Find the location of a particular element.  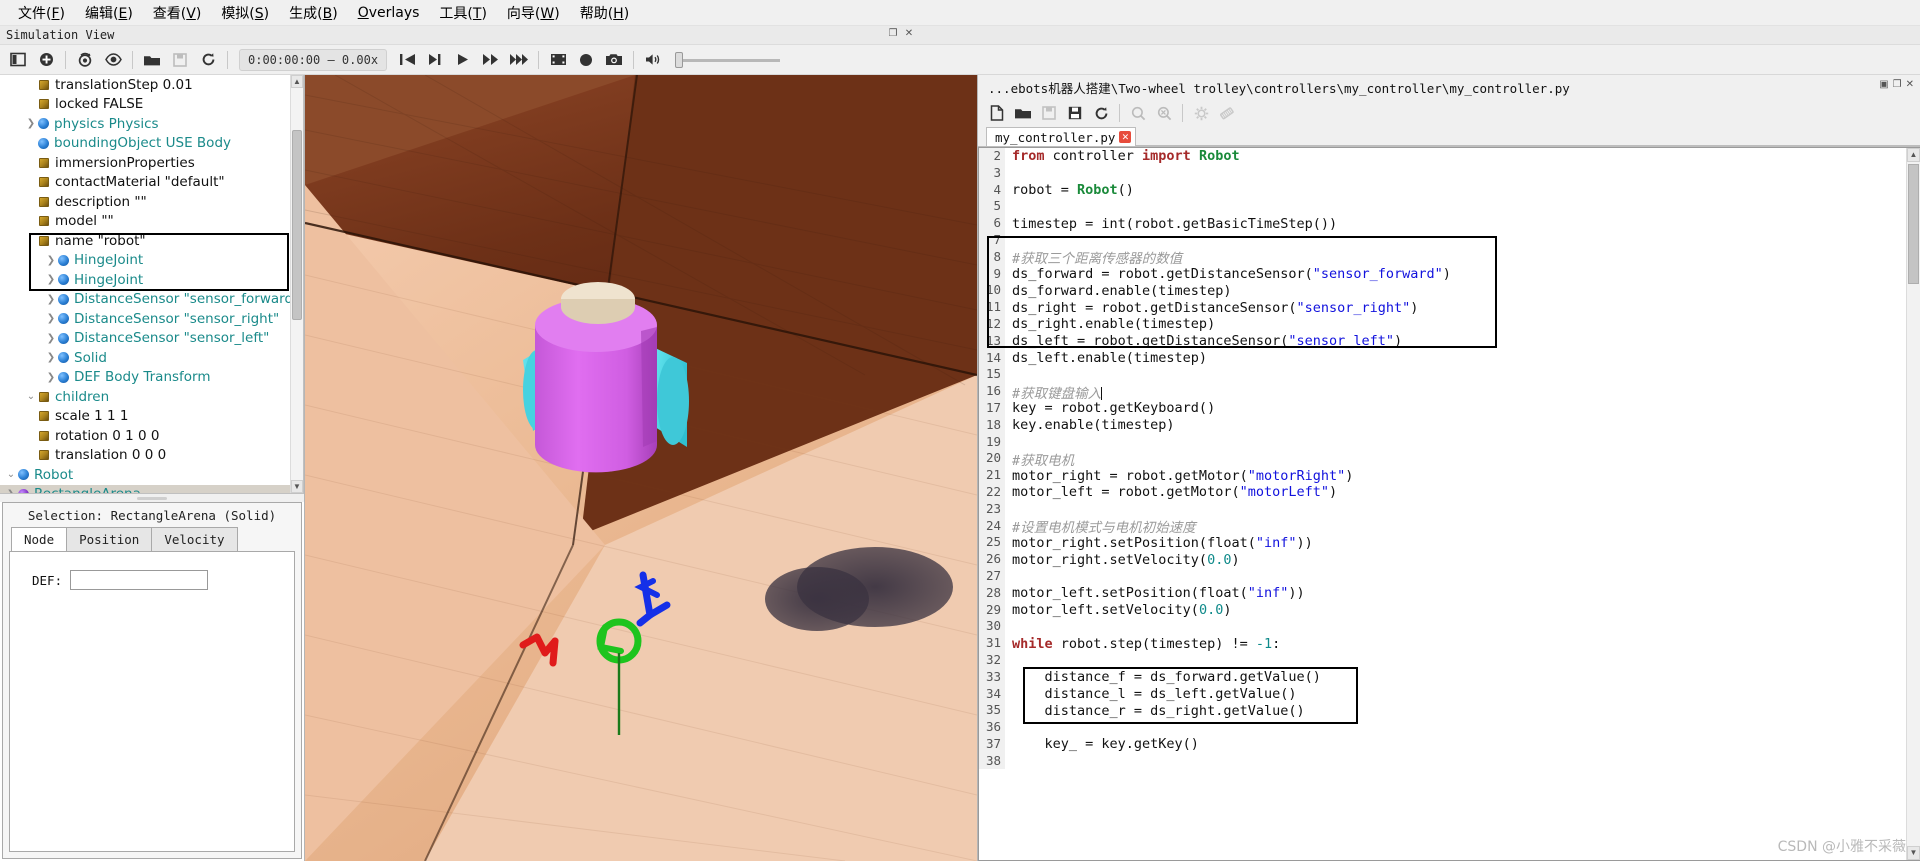

code-line: 29 motor_left.setVelocity(0.0) is located at coordinates (1442, 610).